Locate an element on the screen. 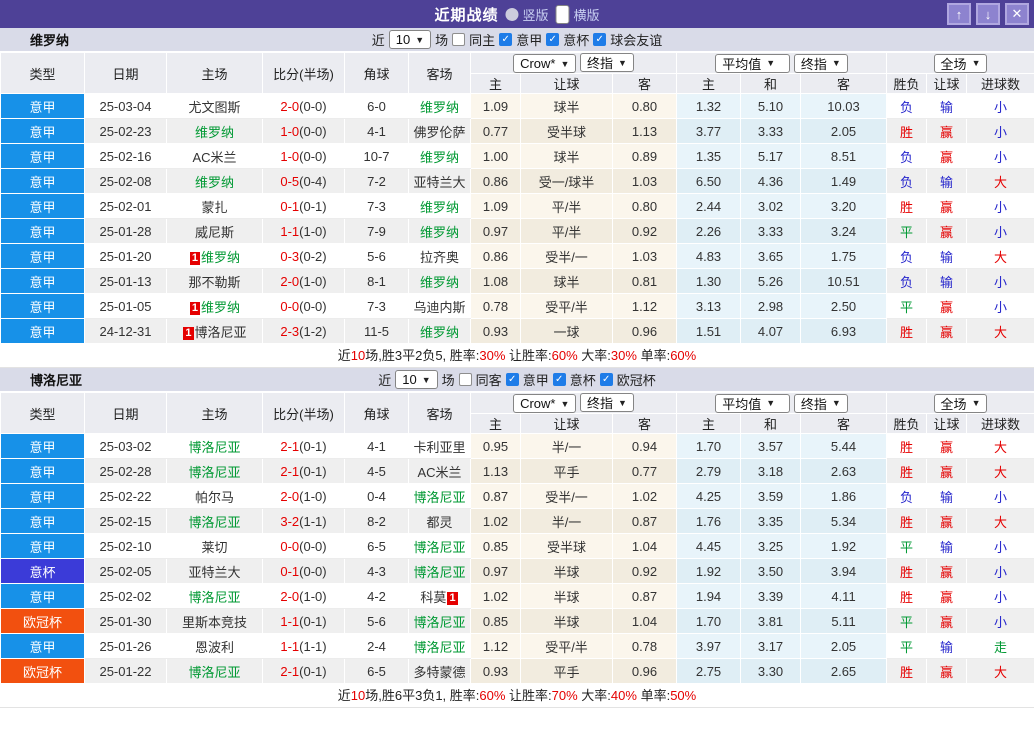  avg-draw-odds: 3.35 is located at coordinates (771, 521).